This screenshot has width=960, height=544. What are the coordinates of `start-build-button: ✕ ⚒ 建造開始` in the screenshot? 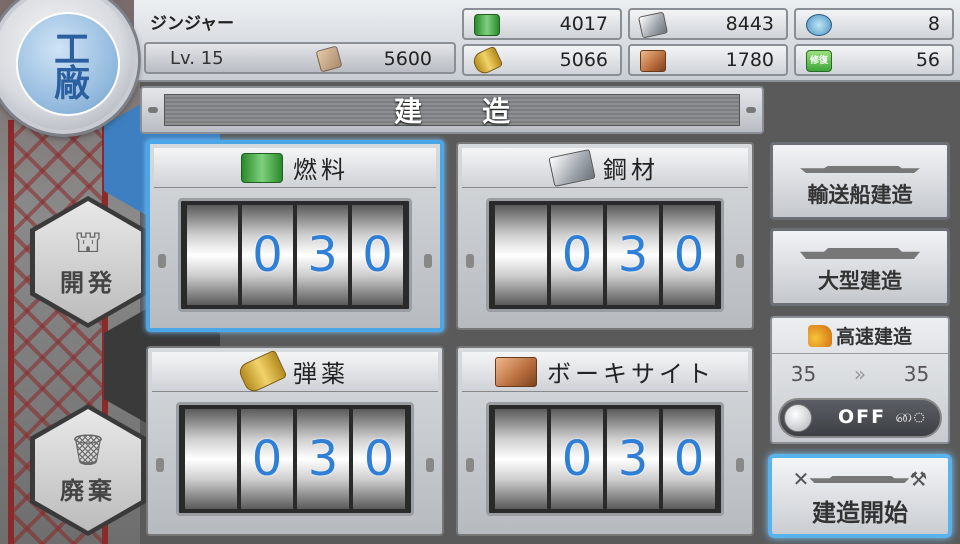 It's located at (860, 496).